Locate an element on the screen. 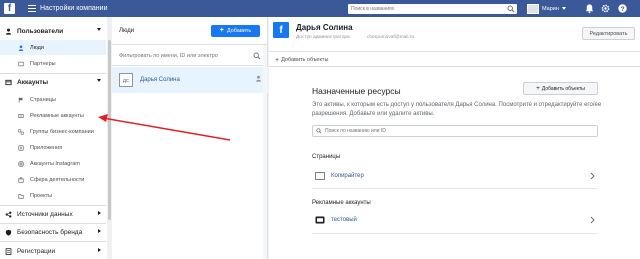 The image size is (640, 259). sidebar-section-brand-safety: Безопасность бренда is located at coordinates (53, 232).